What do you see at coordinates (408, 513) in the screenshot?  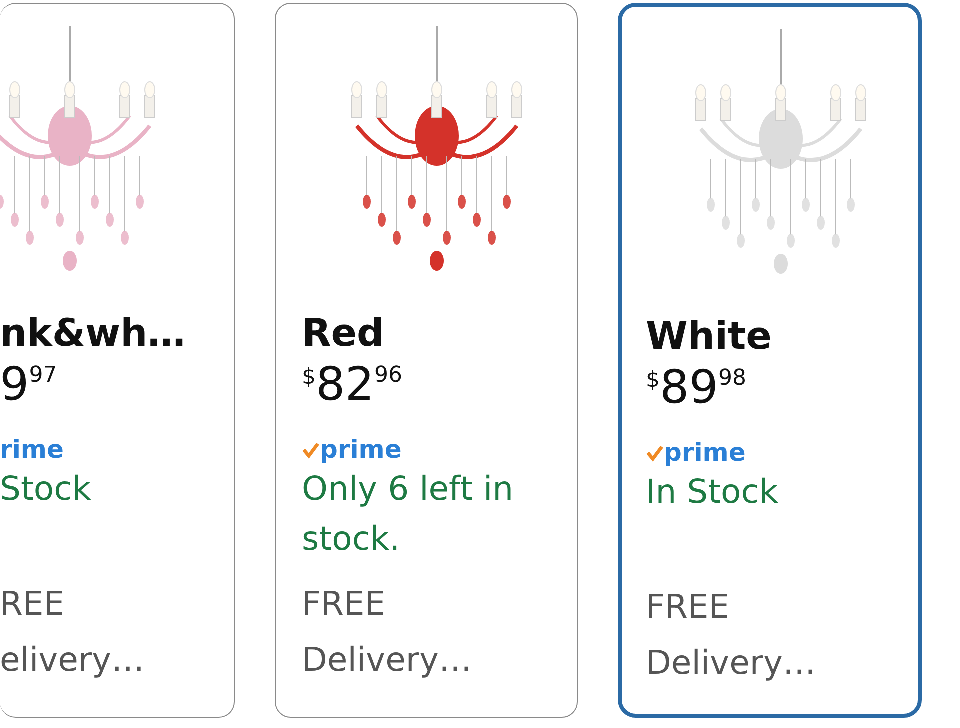 I see `stock-status: Only 6 left in stock.` at bounding box center [408, 513].